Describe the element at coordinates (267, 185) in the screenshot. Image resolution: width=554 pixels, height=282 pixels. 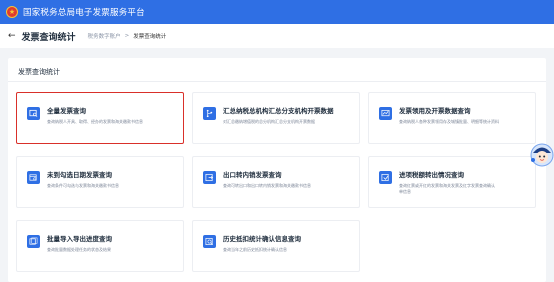
I see `card-description: 查询可转出口和出口转内销发票和海关缴款书信息` at that location.